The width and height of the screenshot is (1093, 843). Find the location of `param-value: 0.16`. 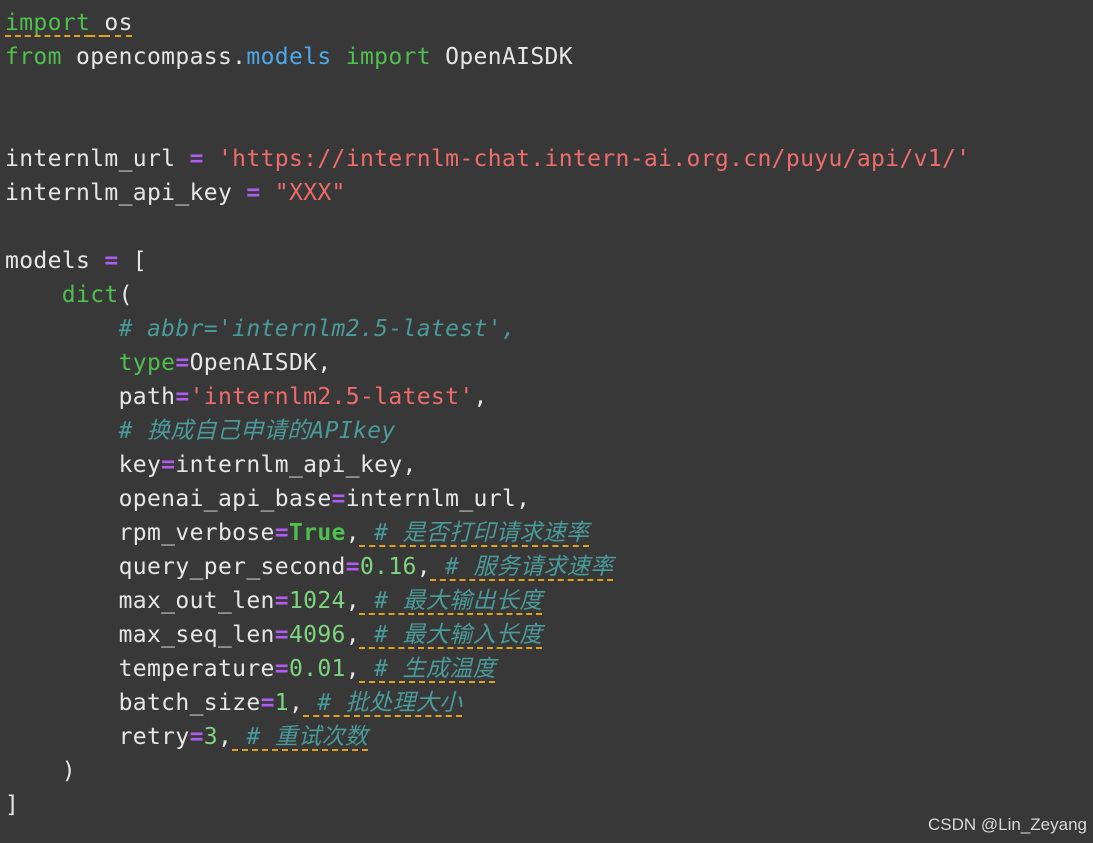

param-value: 0.16 is located at coordinates (388, 567).